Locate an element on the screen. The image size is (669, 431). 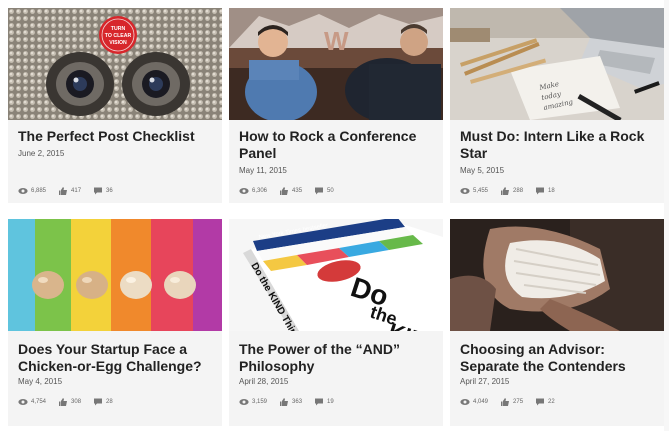
article-stats: 3,159 363 19 is located at coordinates (292, 402).